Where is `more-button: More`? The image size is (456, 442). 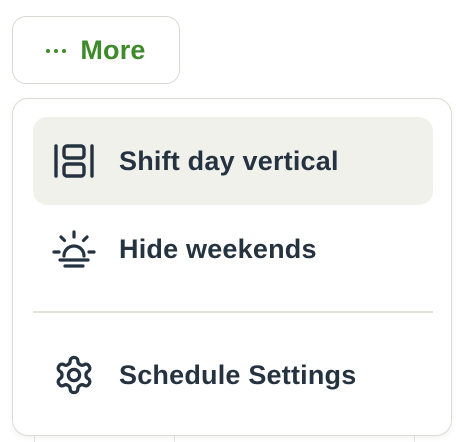 more-button: More is located at coordinates (96, 50).